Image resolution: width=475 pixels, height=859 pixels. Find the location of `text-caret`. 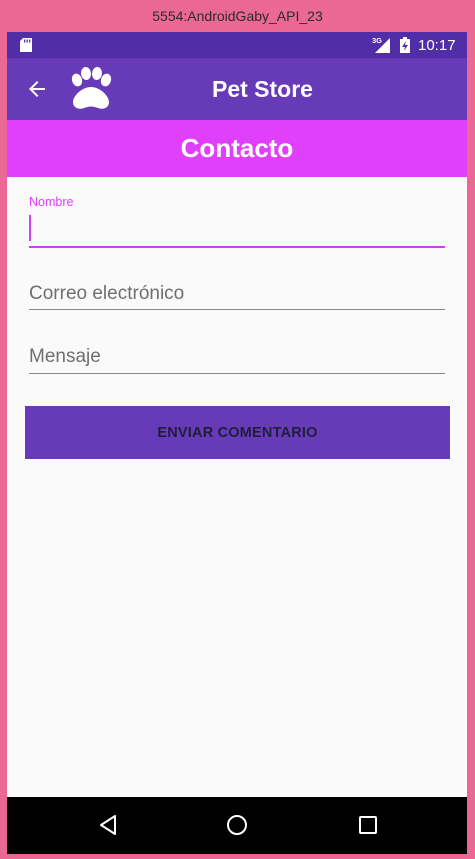

text-caret is located at coordinates (30, 228).